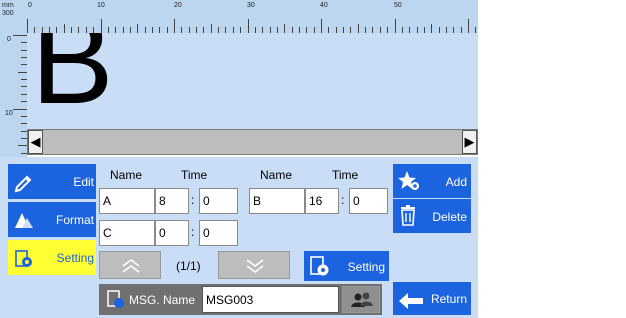 This screenshot has height=318, width=626. I want to click on return-button: Return, so click(432, 298).